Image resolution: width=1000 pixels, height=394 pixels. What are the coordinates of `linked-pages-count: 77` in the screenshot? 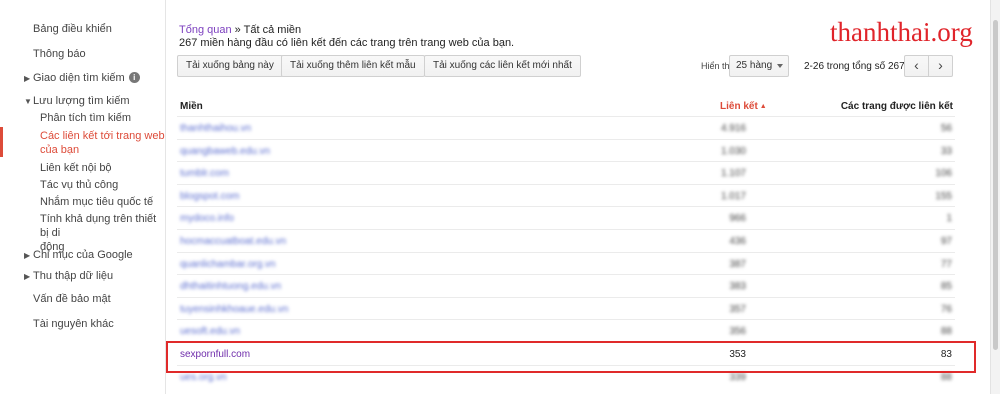 It's located at (946, 264).